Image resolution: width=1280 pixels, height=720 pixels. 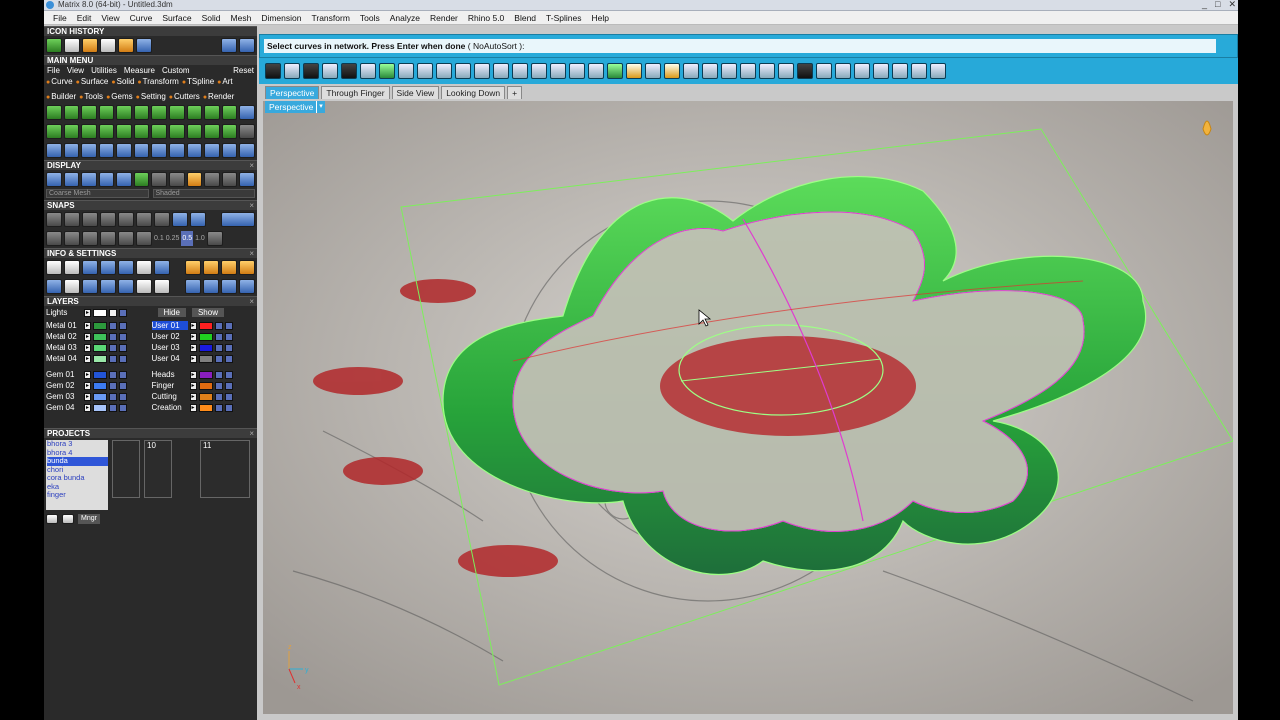 I want to click on menu-dimension: Dimension, so click(x=281, y=17).